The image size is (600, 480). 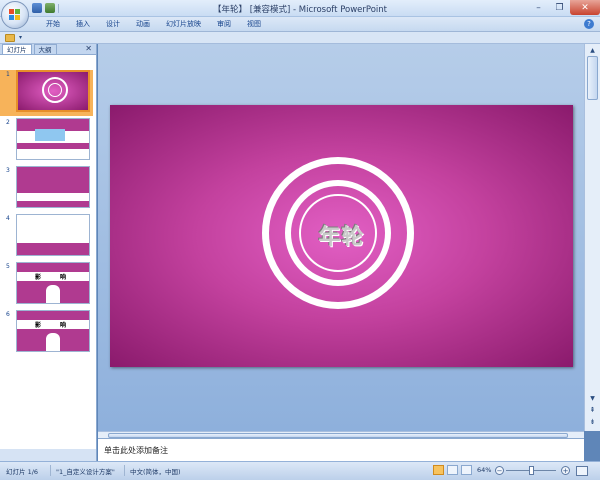 I want to click on slide-thumbnail-2: 2, so click(x=46, y=141).